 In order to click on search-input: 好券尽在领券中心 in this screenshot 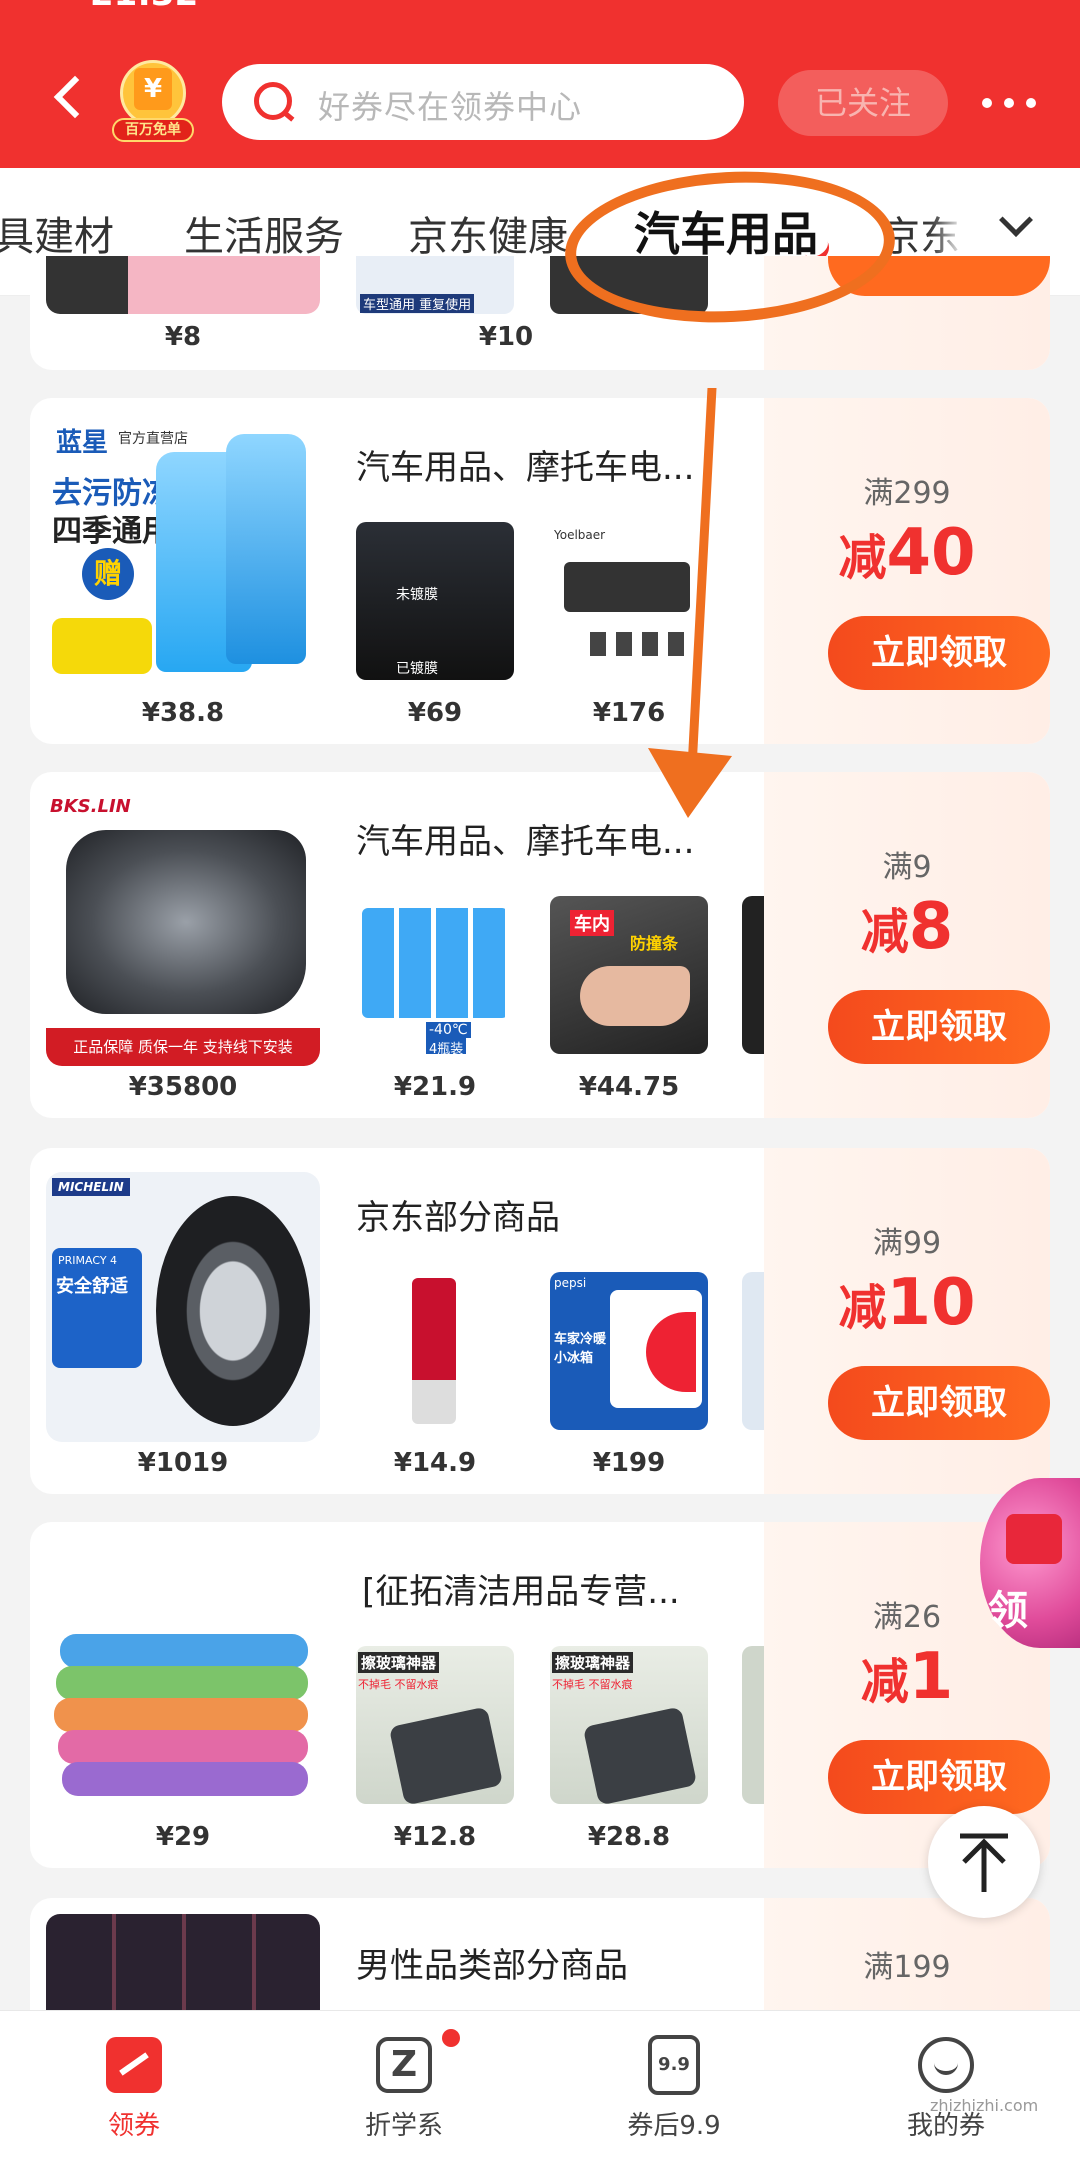, I will do `click(483, 102)`.